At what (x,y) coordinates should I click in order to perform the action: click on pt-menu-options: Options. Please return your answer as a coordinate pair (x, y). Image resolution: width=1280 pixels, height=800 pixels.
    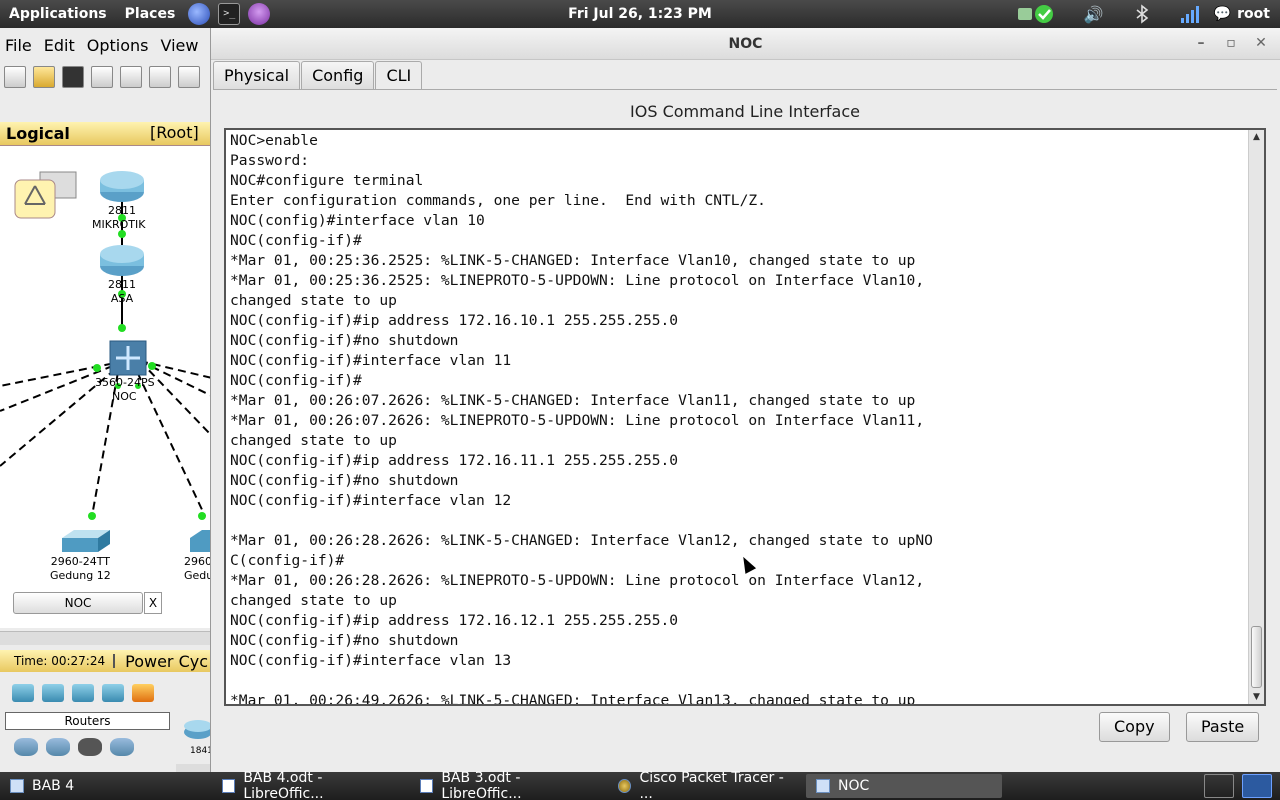
    Looking at the image, I should click on (118, 45).